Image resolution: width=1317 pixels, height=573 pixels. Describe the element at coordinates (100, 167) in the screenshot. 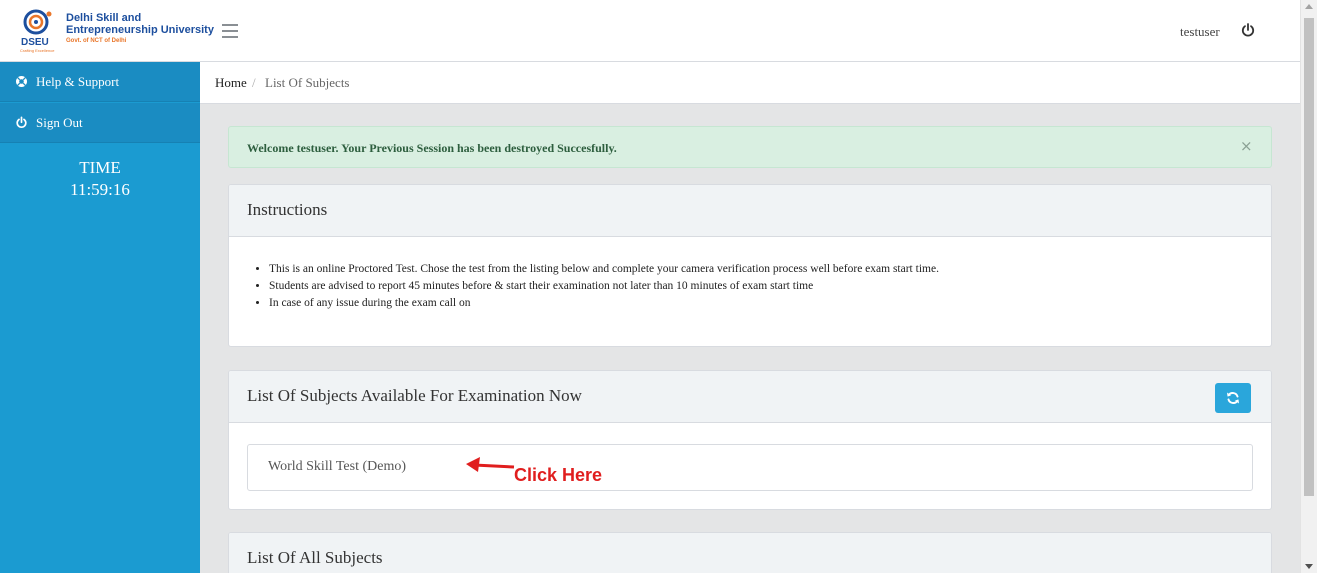

I see `timer-label: TIME` at that location.